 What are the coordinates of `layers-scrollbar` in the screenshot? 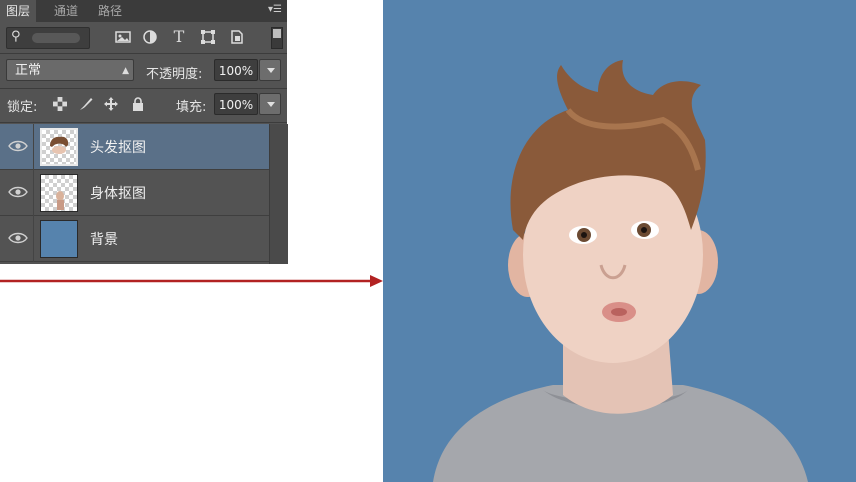 It's located at (278, 194).